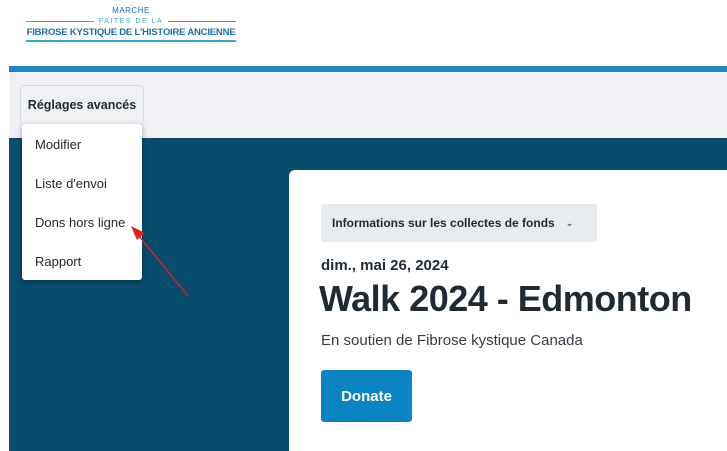 The image size is (727, 451). Describe the element at coordinates (163, 266) in the screenshot. I see `arrow-shaft` at that location.